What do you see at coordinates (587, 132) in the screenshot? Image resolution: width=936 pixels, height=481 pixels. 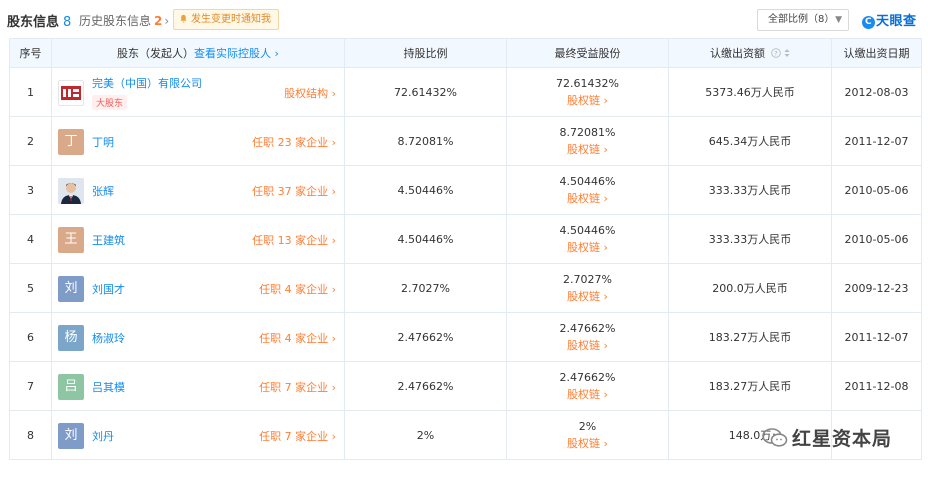 I see `beneficial-value: 8.72081%` at bounding box center [587, 132].